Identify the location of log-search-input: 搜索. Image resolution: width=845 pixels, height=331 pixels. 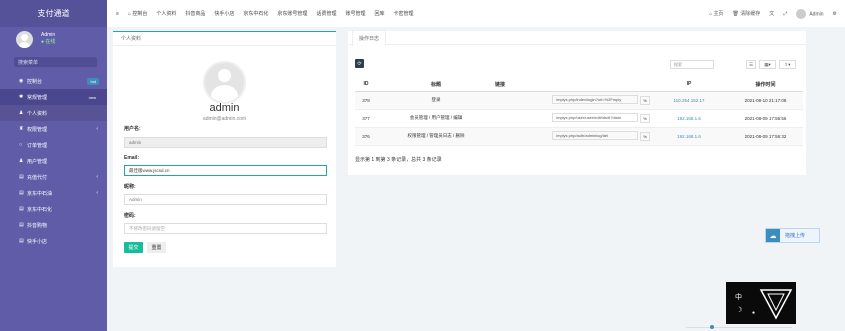
(692, 64).